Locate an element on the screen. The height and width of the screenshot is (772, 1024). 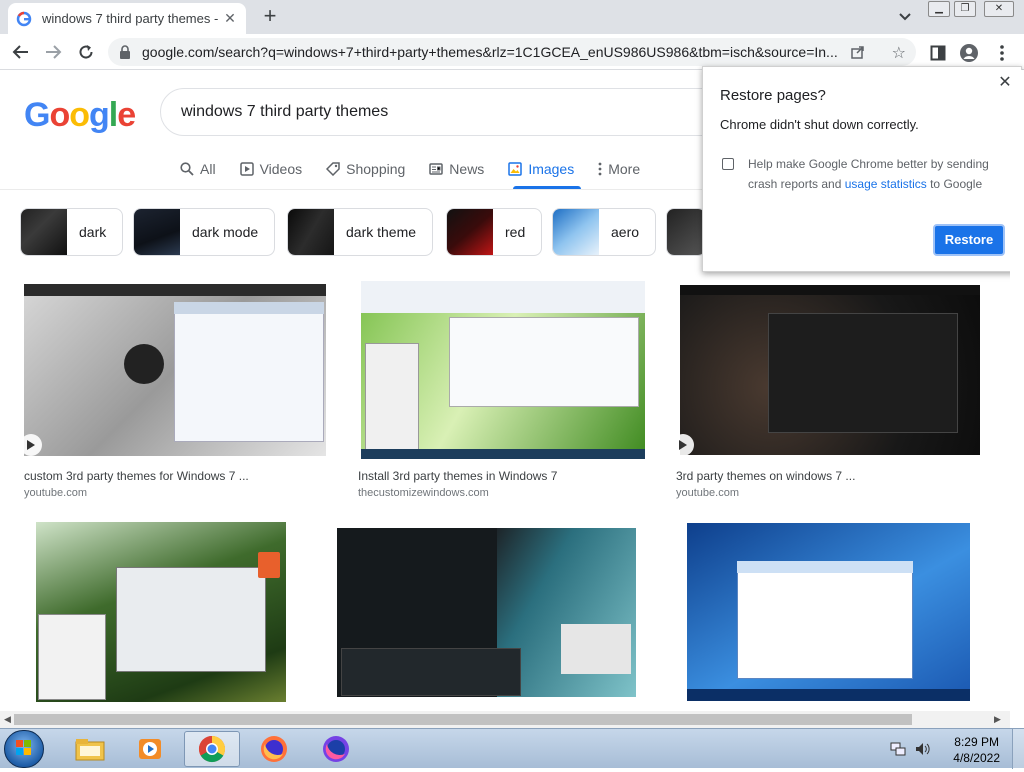
tab-label: News is located at coordinates (467, 169).